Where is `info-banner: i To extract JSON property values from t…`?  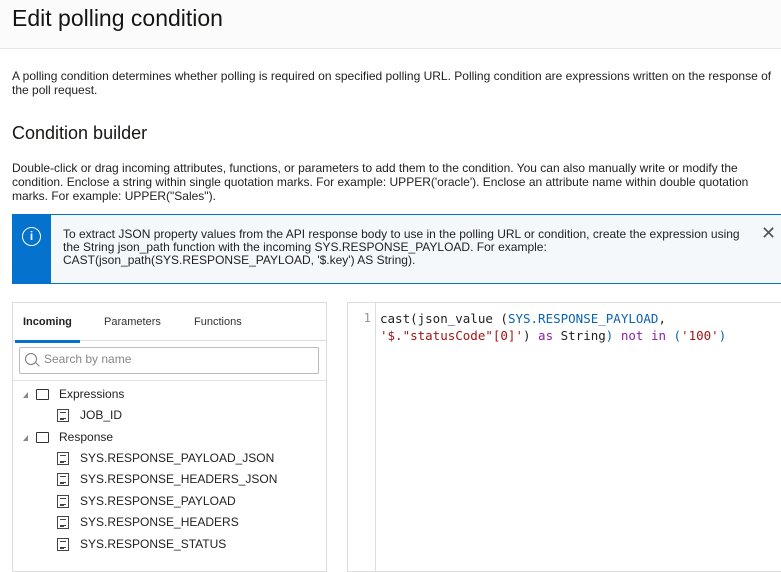 info-banner: i To extract JSON property values from t… is located at coordinates (396, 249).